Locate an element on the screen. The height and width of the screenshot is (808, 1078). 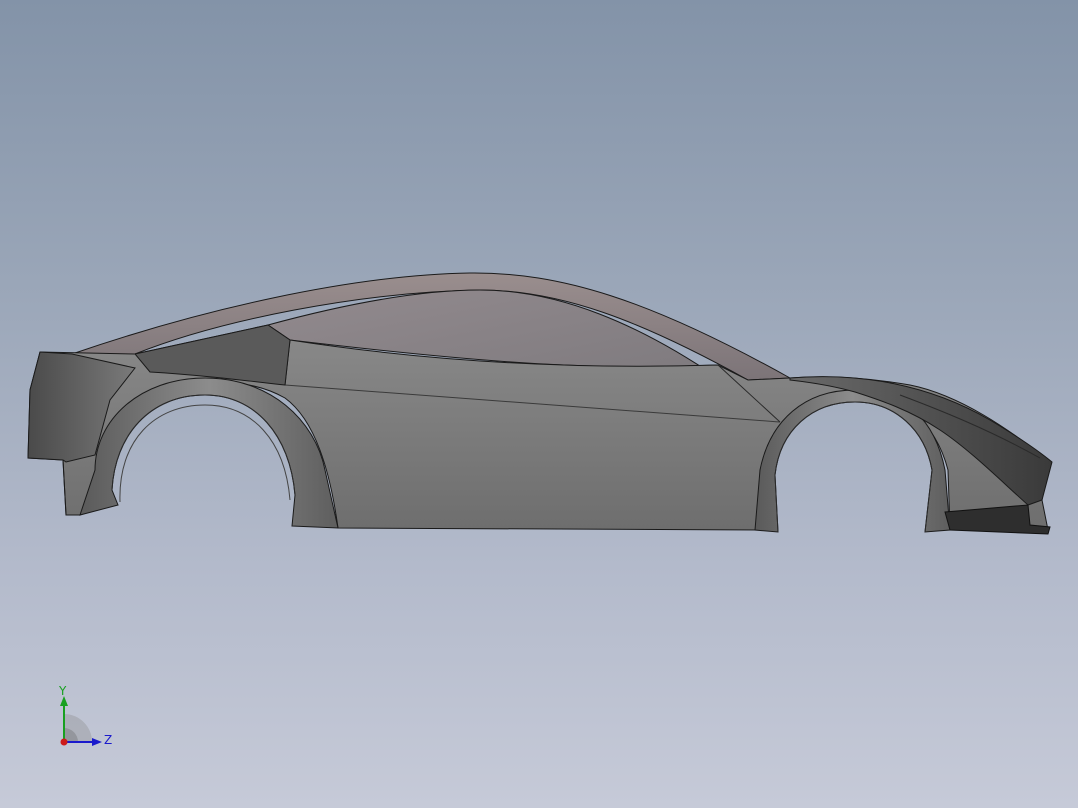
view-orientation-triad: Y Z is located at coordinates (85, 715).